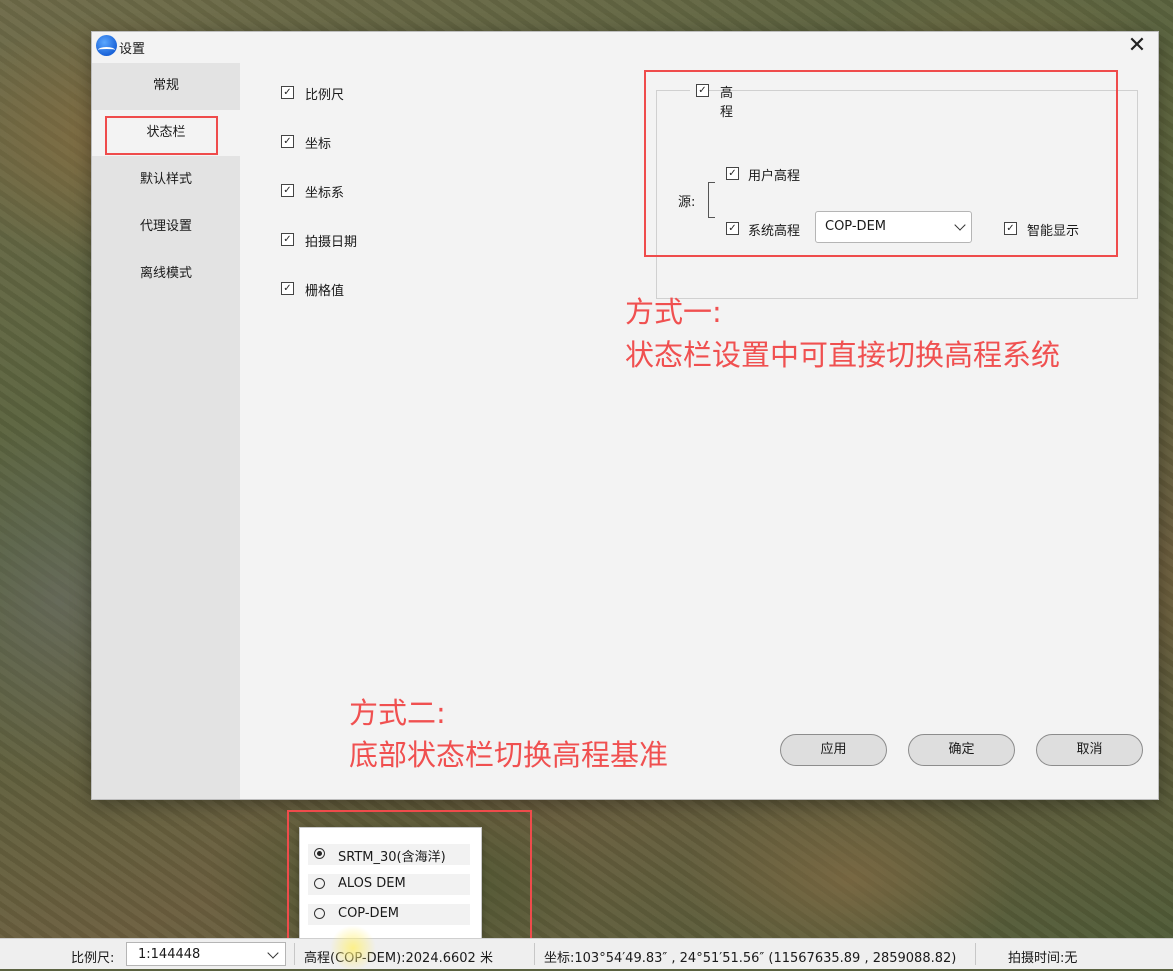 The image size is (1173, 971). Describe the element at coordinates (166, 86) in the screenshot. I see `sidebar-item-general: 常规` at that location.